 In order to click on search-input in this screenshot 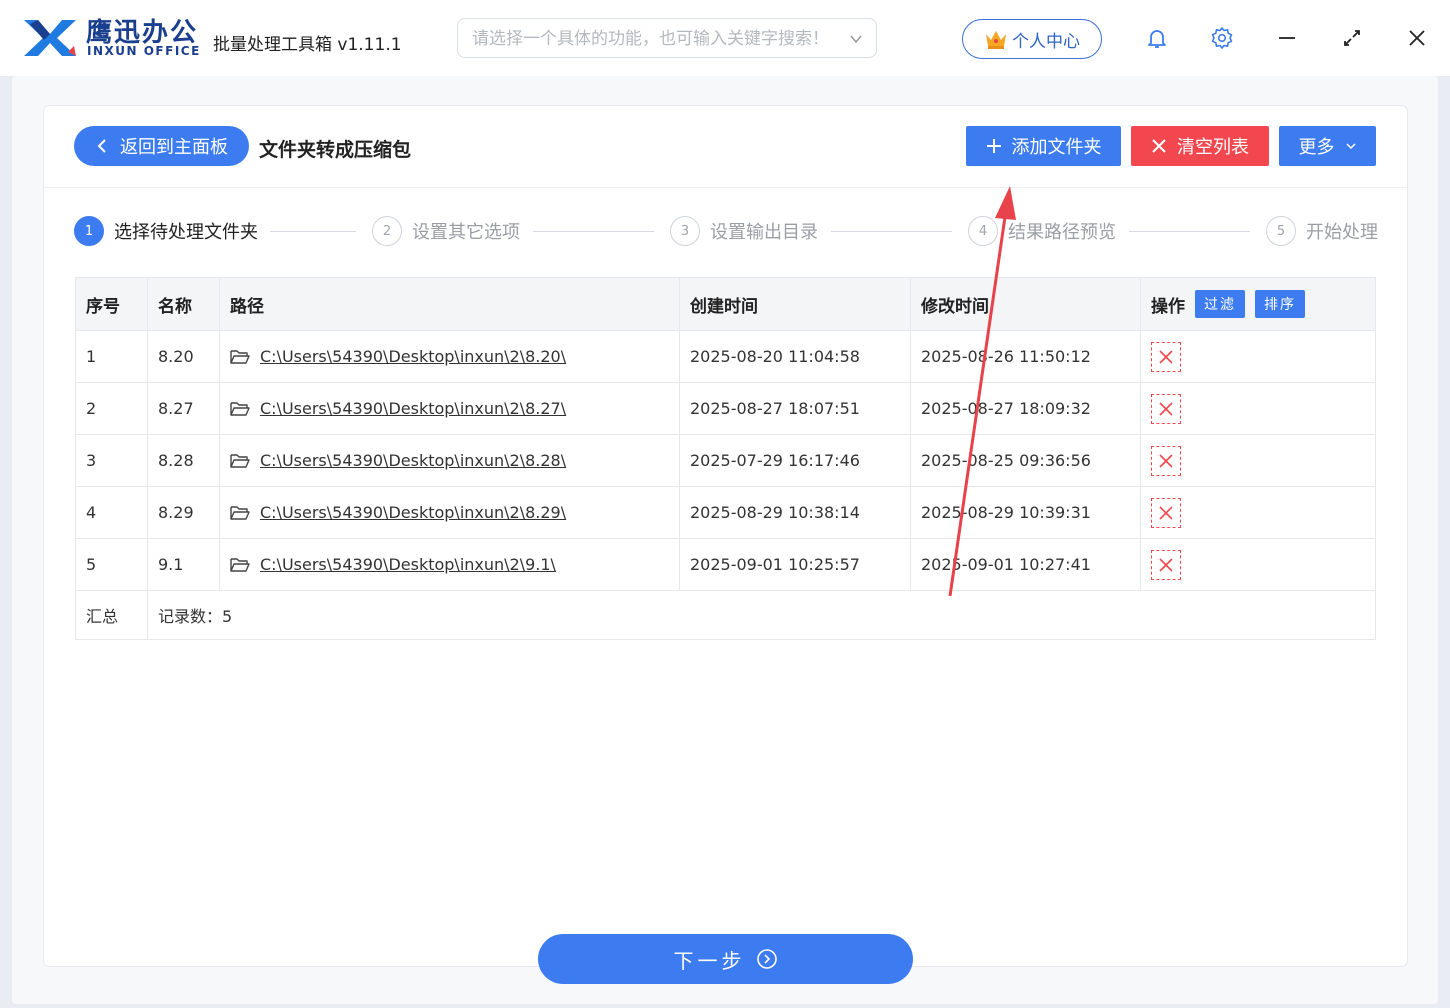, I will do `click(652, 39)`.